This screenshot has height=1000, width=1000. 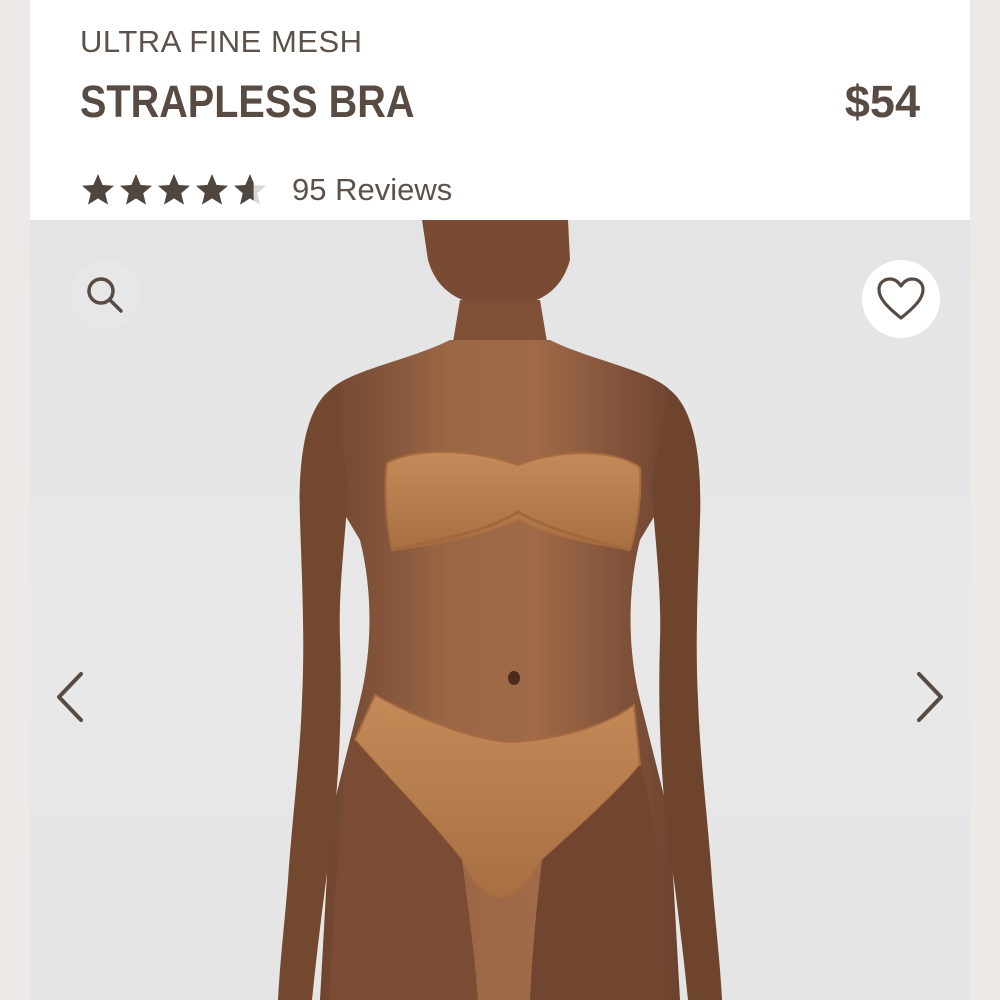 I want to click on search-icon, so click(x=105, y=295).